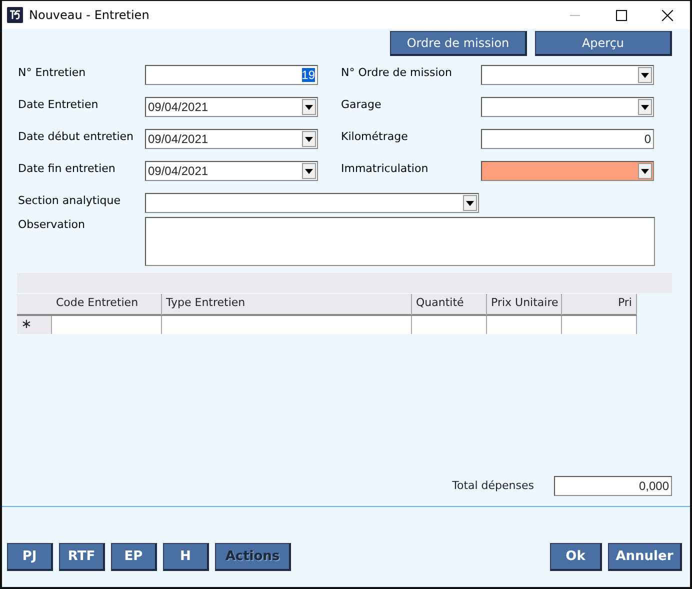 The image size is (692, 589). I want to click on field-label: N° Entretien, so click(52, 73).